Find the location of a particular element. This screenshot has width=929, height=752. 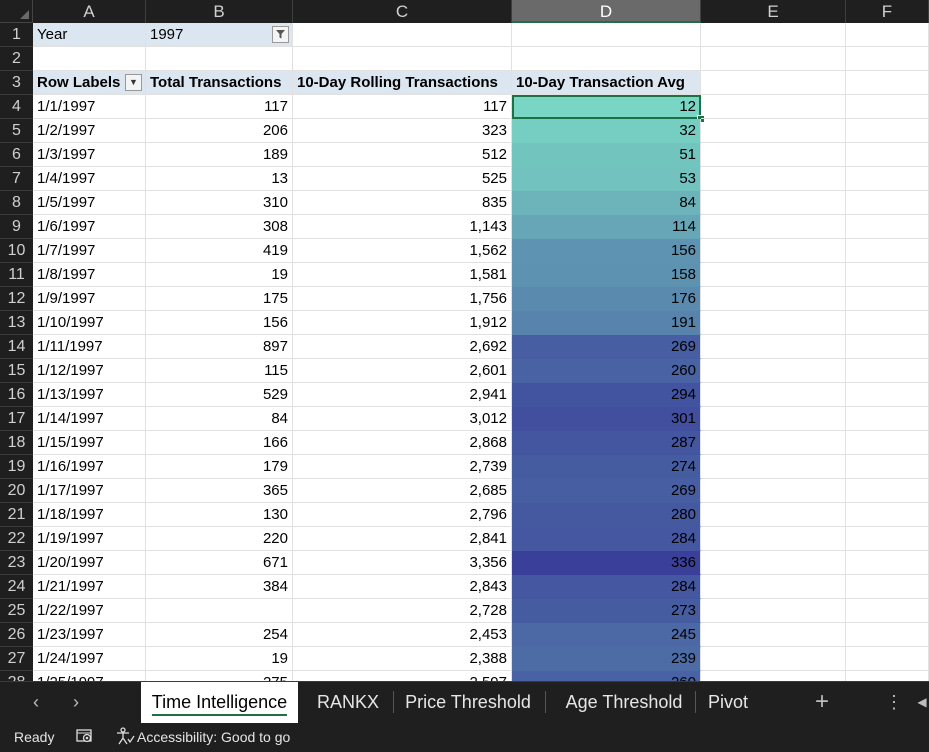

total-transactions-cell: 156 is located at coordinates (219, 323).